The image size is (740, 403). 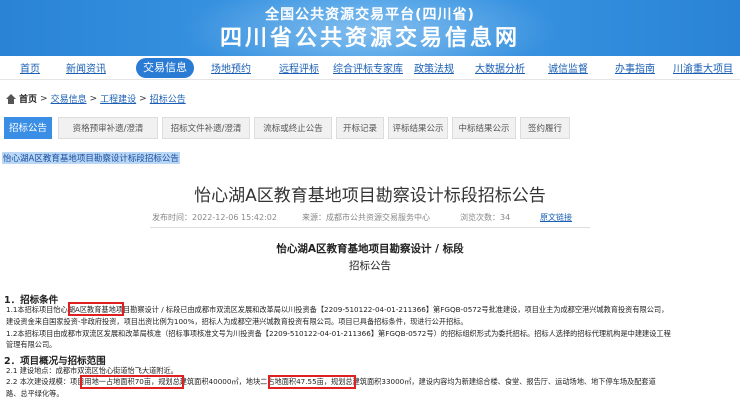 What do you see at coordinates (293, 128) in the screenshot?
I see `tab-failed-or-terminated: 流标或终止公告` at bounding box center [293, 128].